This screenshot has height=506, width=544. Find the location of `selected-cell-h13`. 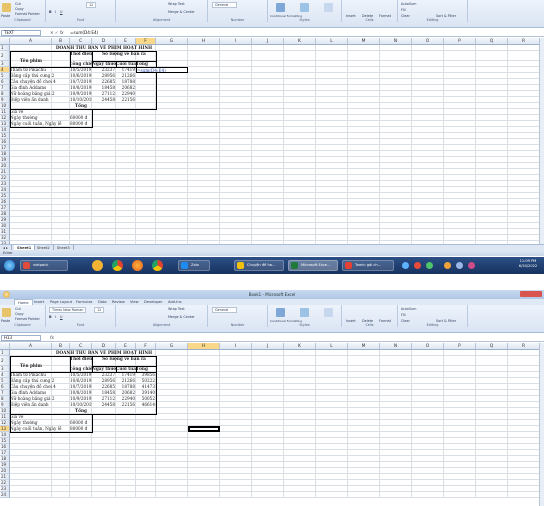

selected-cell-h13 is located at coordinates (204, 429).